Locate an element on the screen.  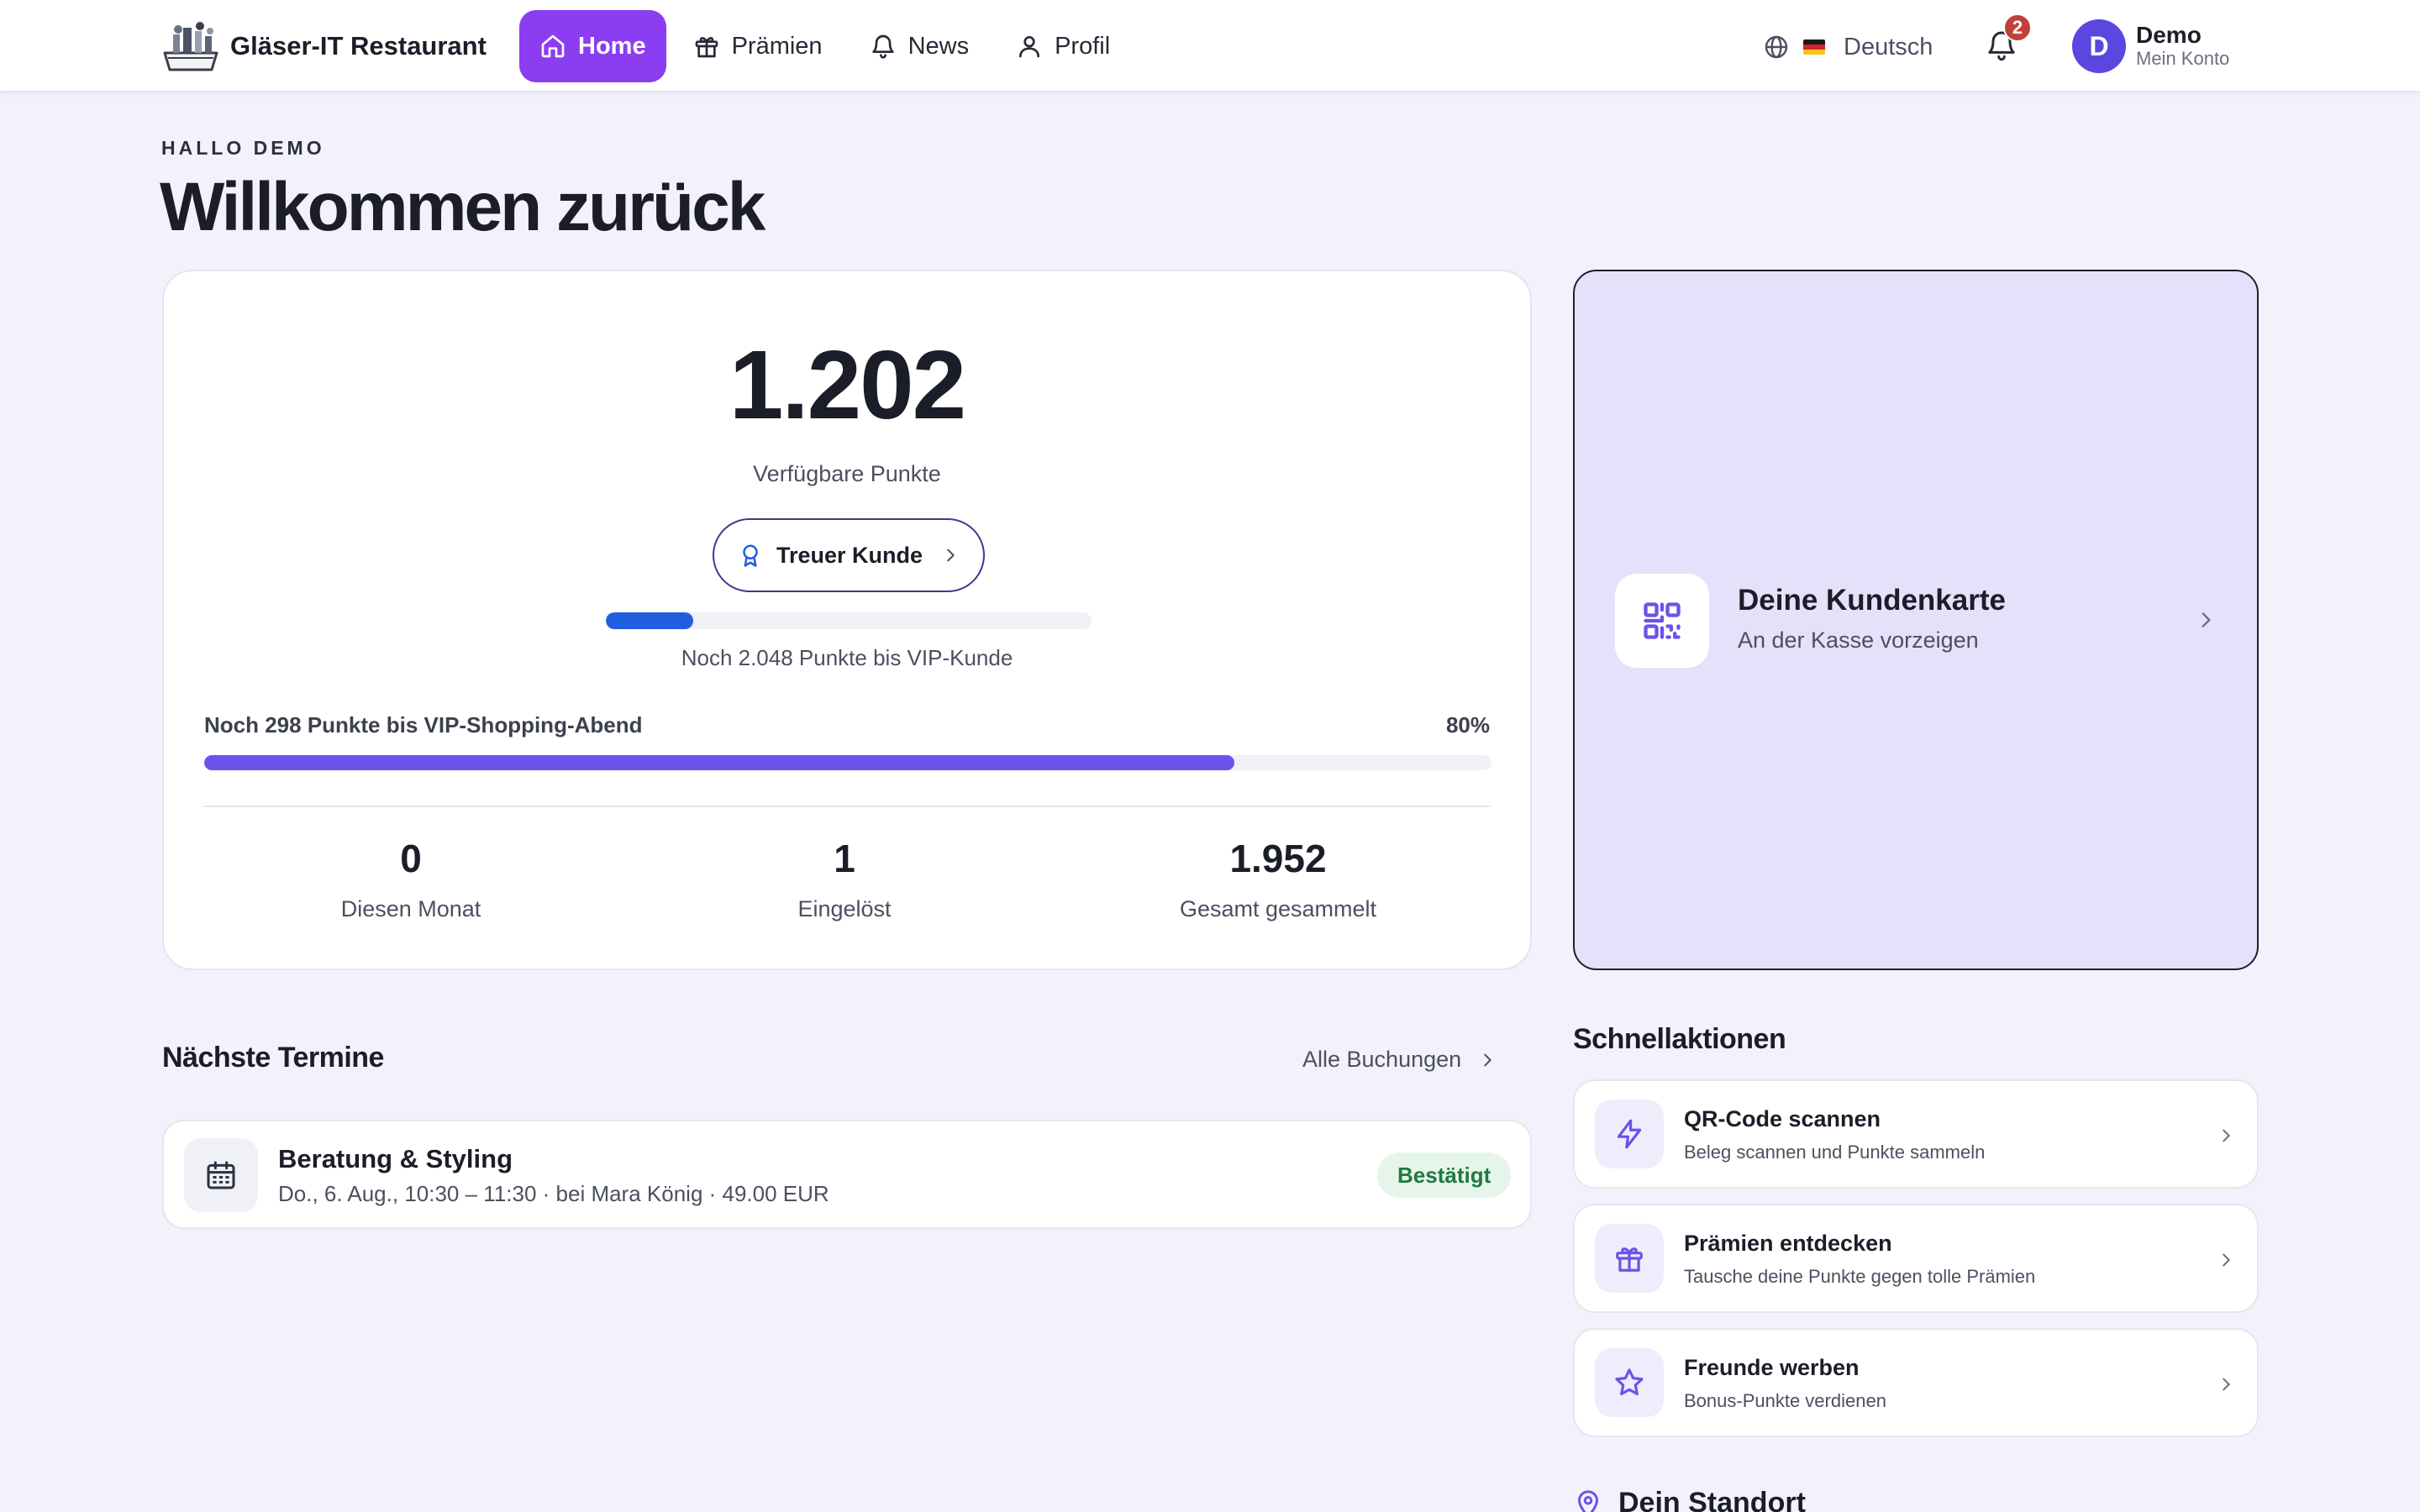
lightning-icon is located at coordinates (1629, 1134).